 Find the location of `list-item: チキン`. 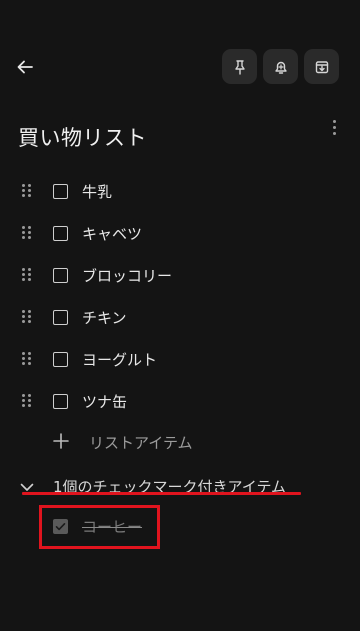

list-item: チキン is located at coordinates (180, 317).